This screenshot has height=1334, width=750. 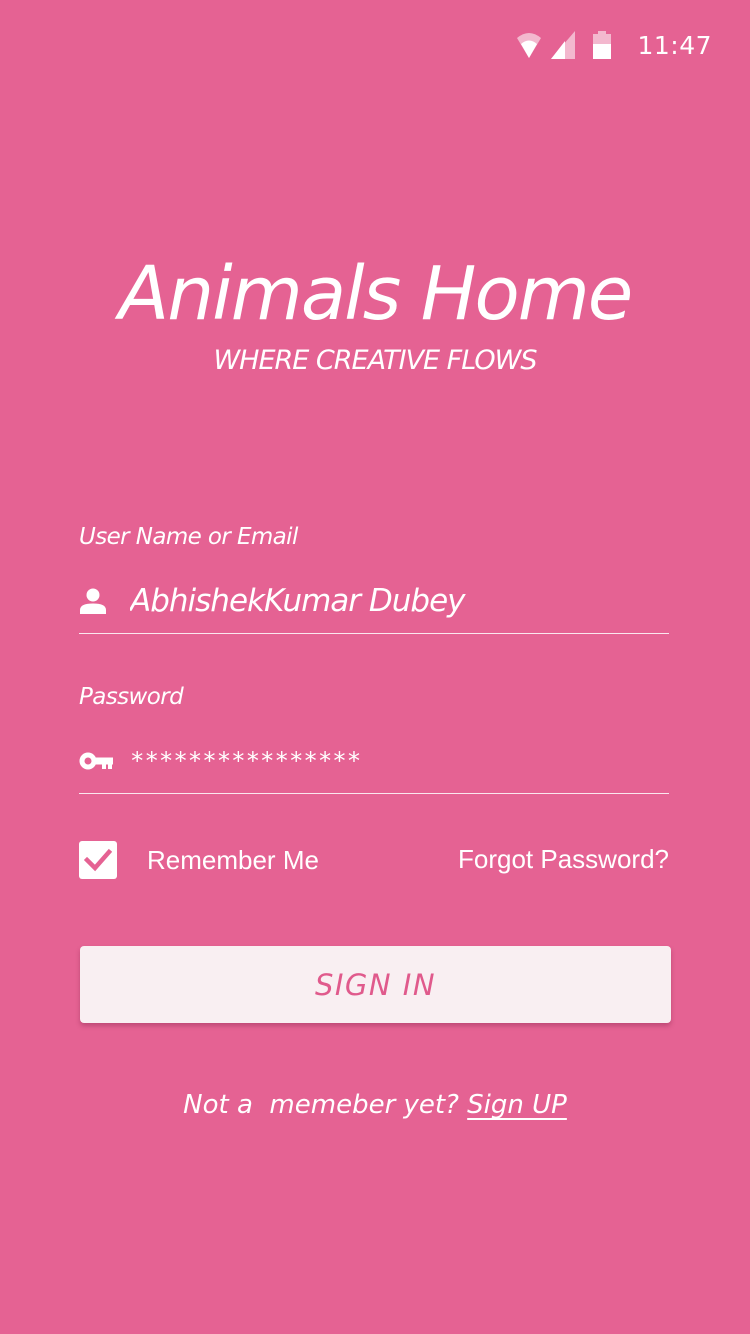 I want to click on user-icon, so click(x=96, y=601).